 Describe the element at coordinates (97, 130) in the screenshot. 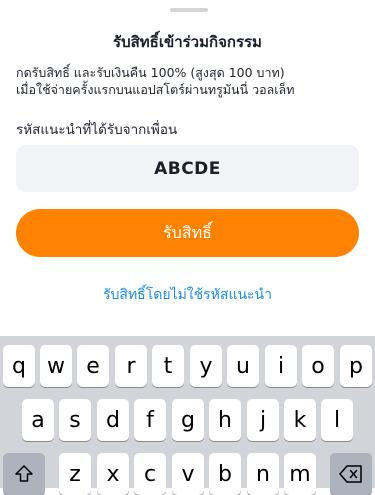

I see `referral-code-label: รหัสแนะนำที่ได้รับจากเพื่อน` at that location.